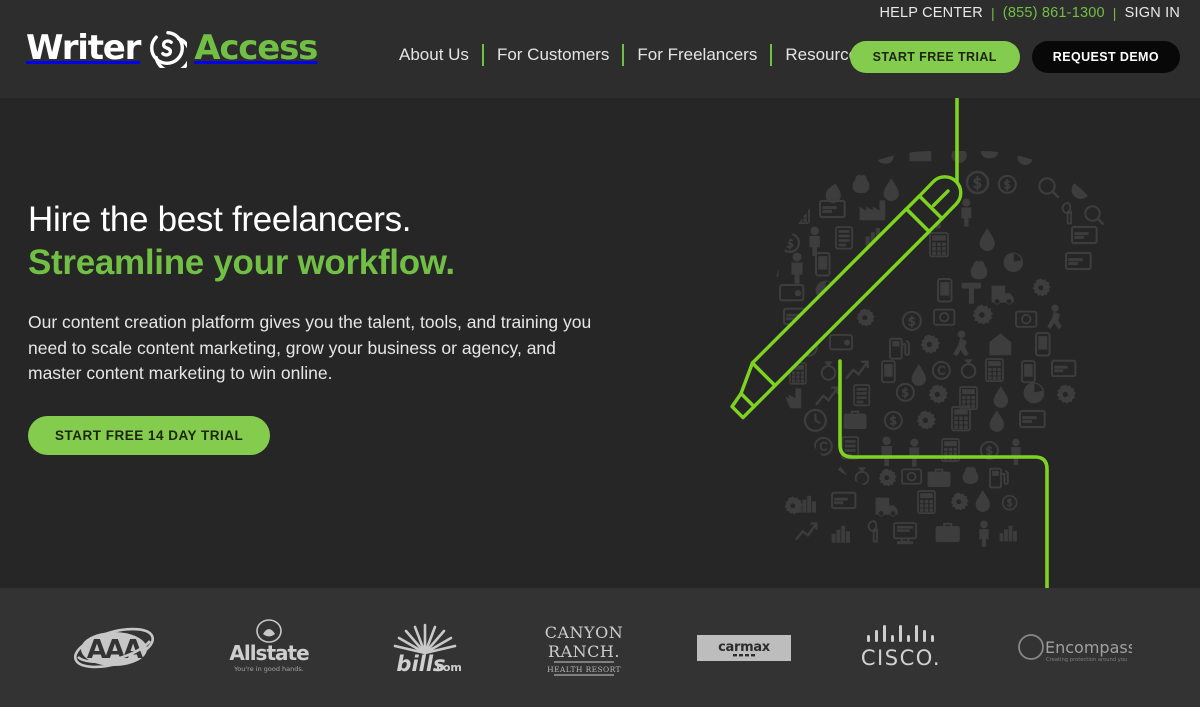  I want to click on header-cta-group: START FREE TRIAL REQUEST DEMO, so click(1014, 57).